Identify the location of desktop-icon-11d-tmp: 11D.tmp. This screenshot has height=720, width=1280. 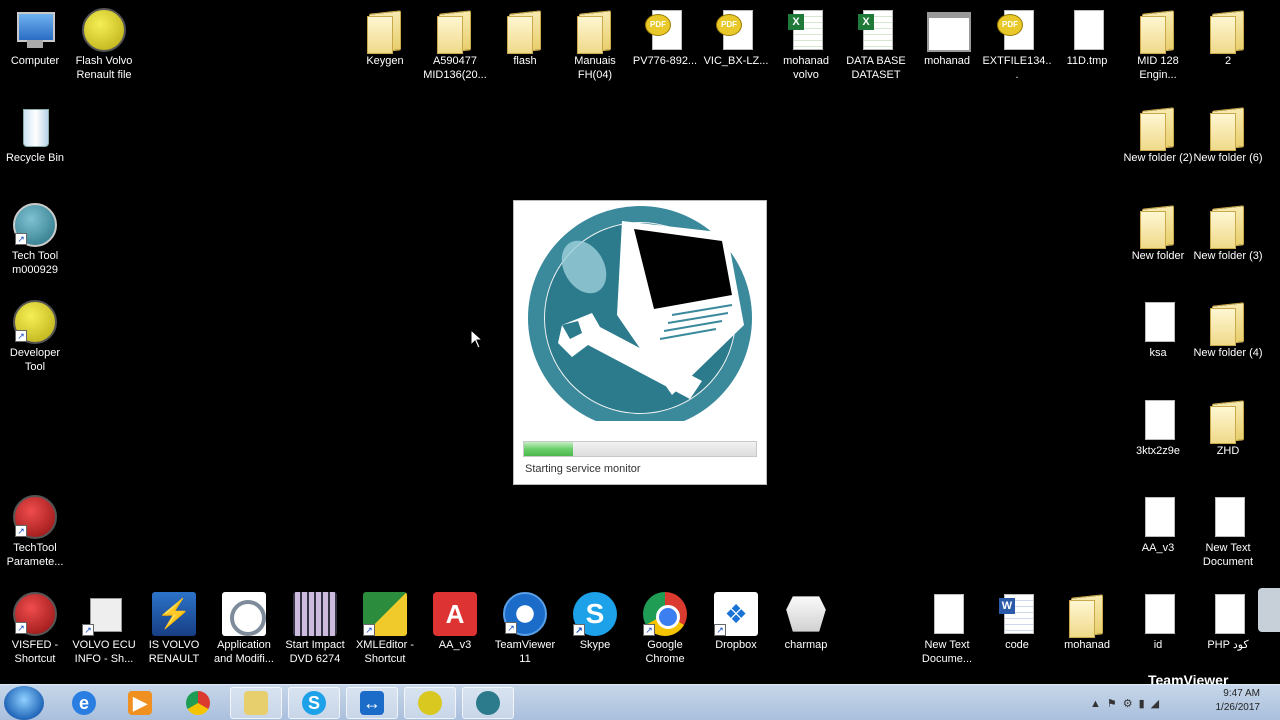
(1087, 38).